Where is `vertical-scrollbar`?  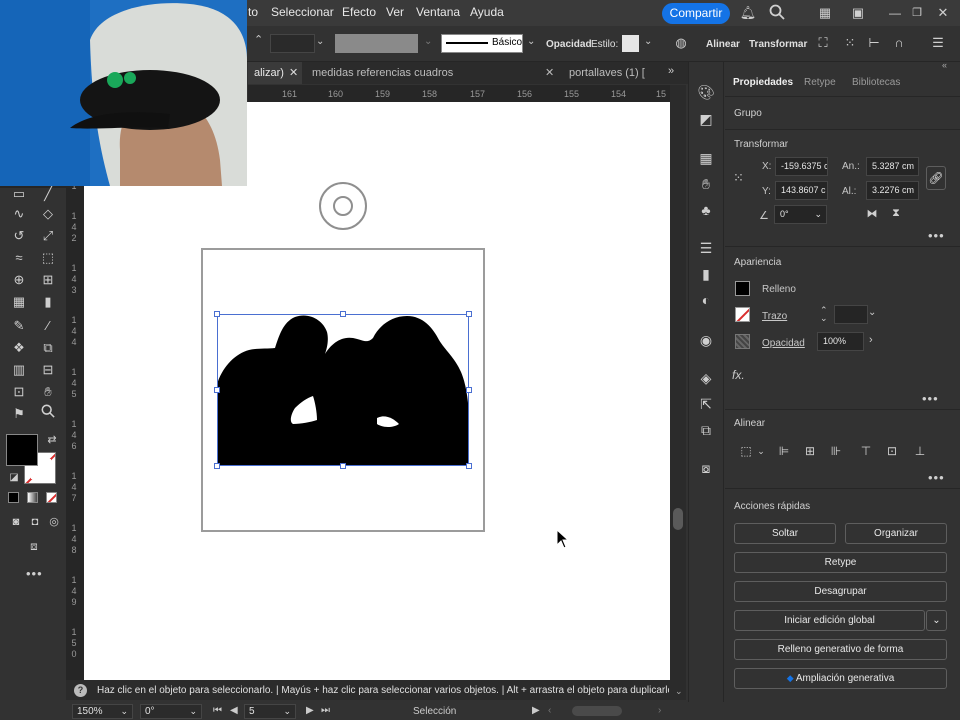
vertical-scrollbar is located at coordinates (678, 382).